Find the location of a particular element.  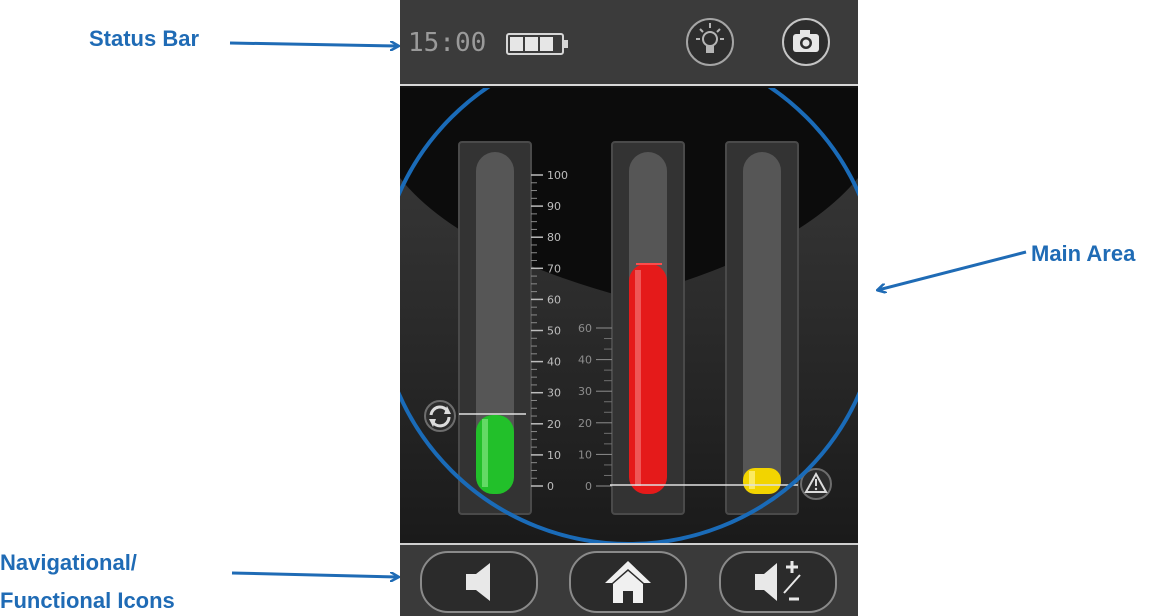

green-scale-label: 30 is located at coordinates (554, 393).